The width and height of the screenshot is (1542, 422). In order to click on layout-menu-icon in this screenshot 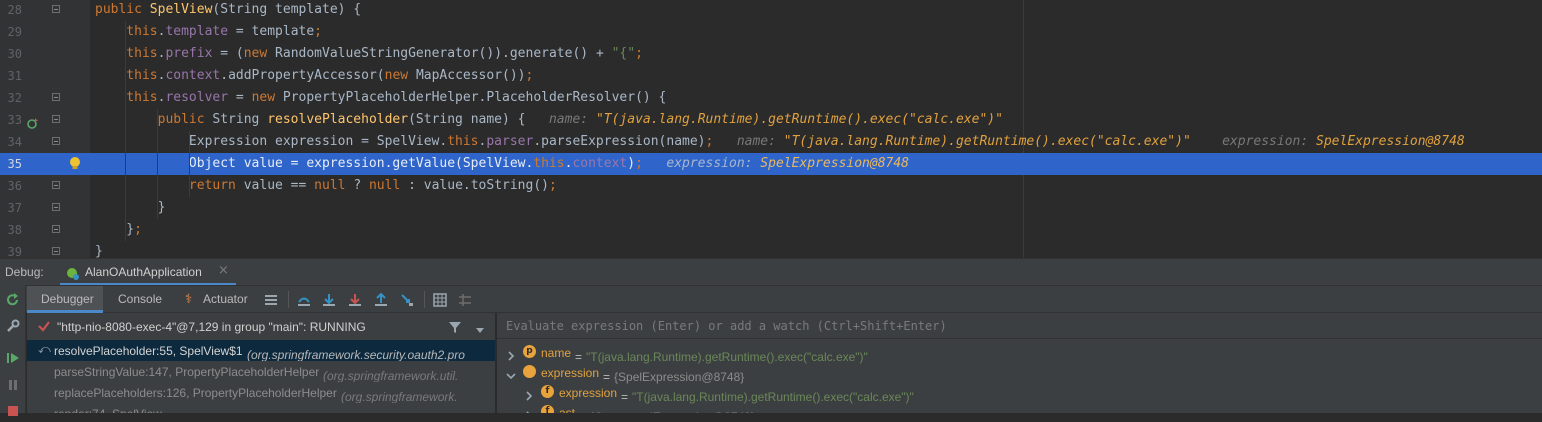, I will do `click(271, 299)`.